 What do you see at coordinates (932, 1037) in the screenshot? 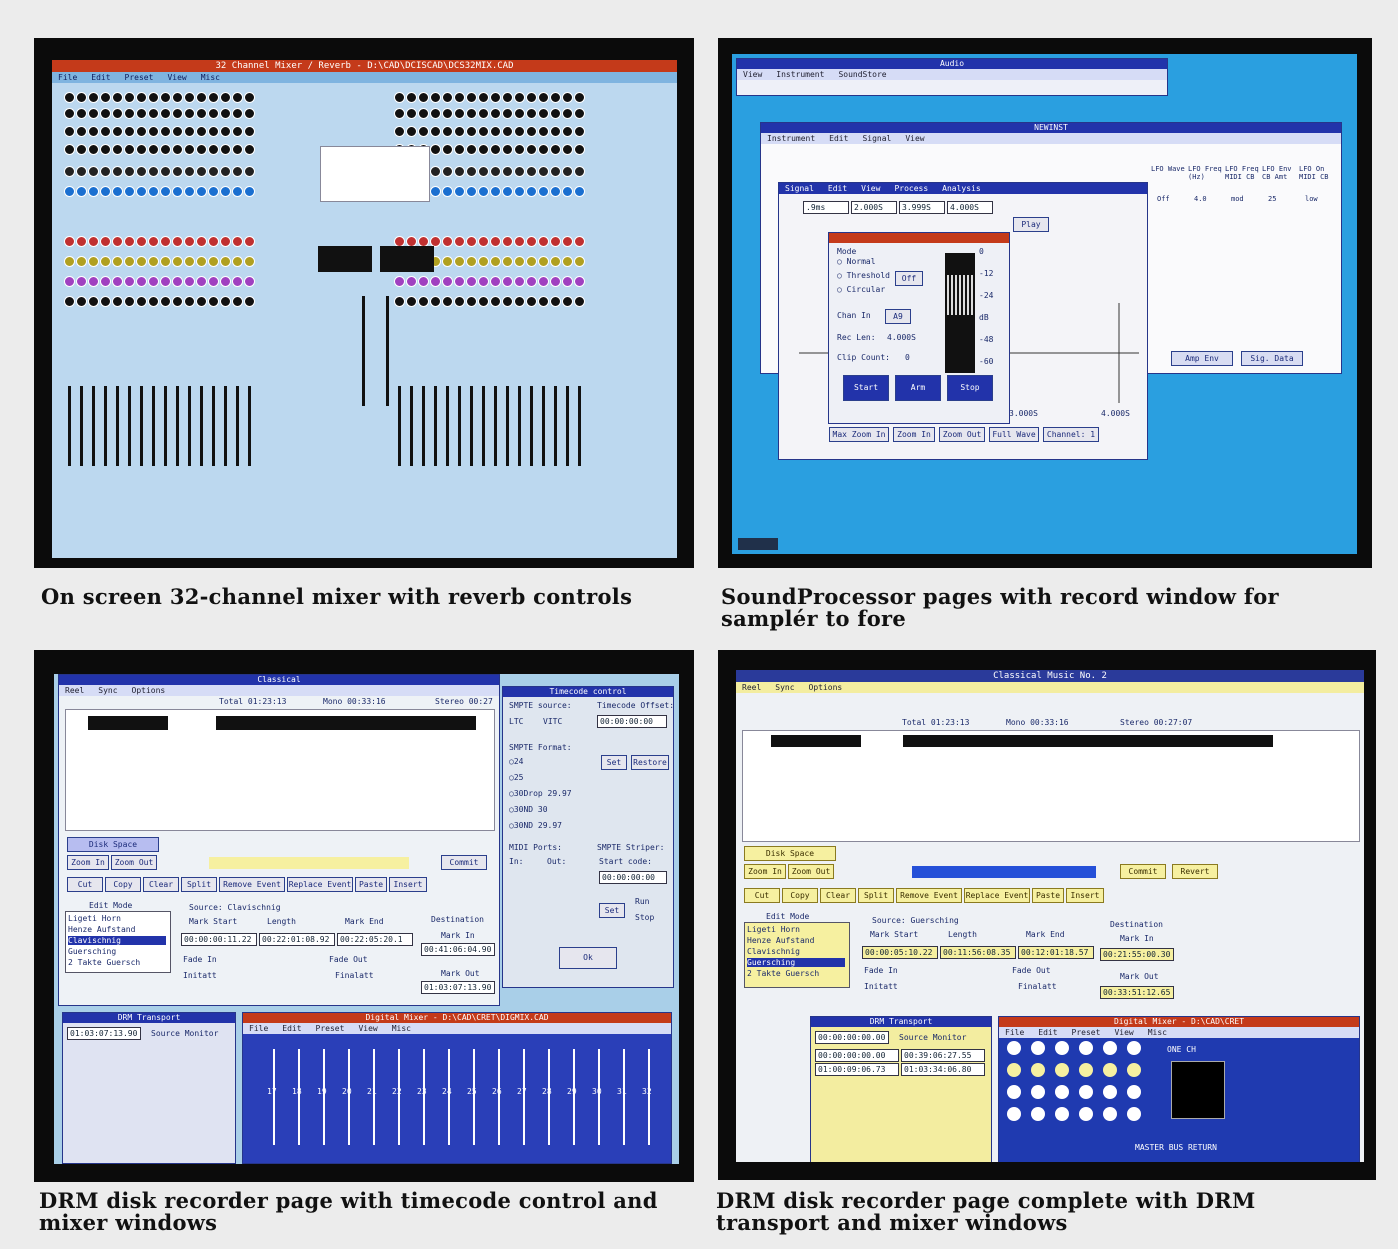
I see `source-monitor-label: Source Monitor` at bounding box center [932, 1037].